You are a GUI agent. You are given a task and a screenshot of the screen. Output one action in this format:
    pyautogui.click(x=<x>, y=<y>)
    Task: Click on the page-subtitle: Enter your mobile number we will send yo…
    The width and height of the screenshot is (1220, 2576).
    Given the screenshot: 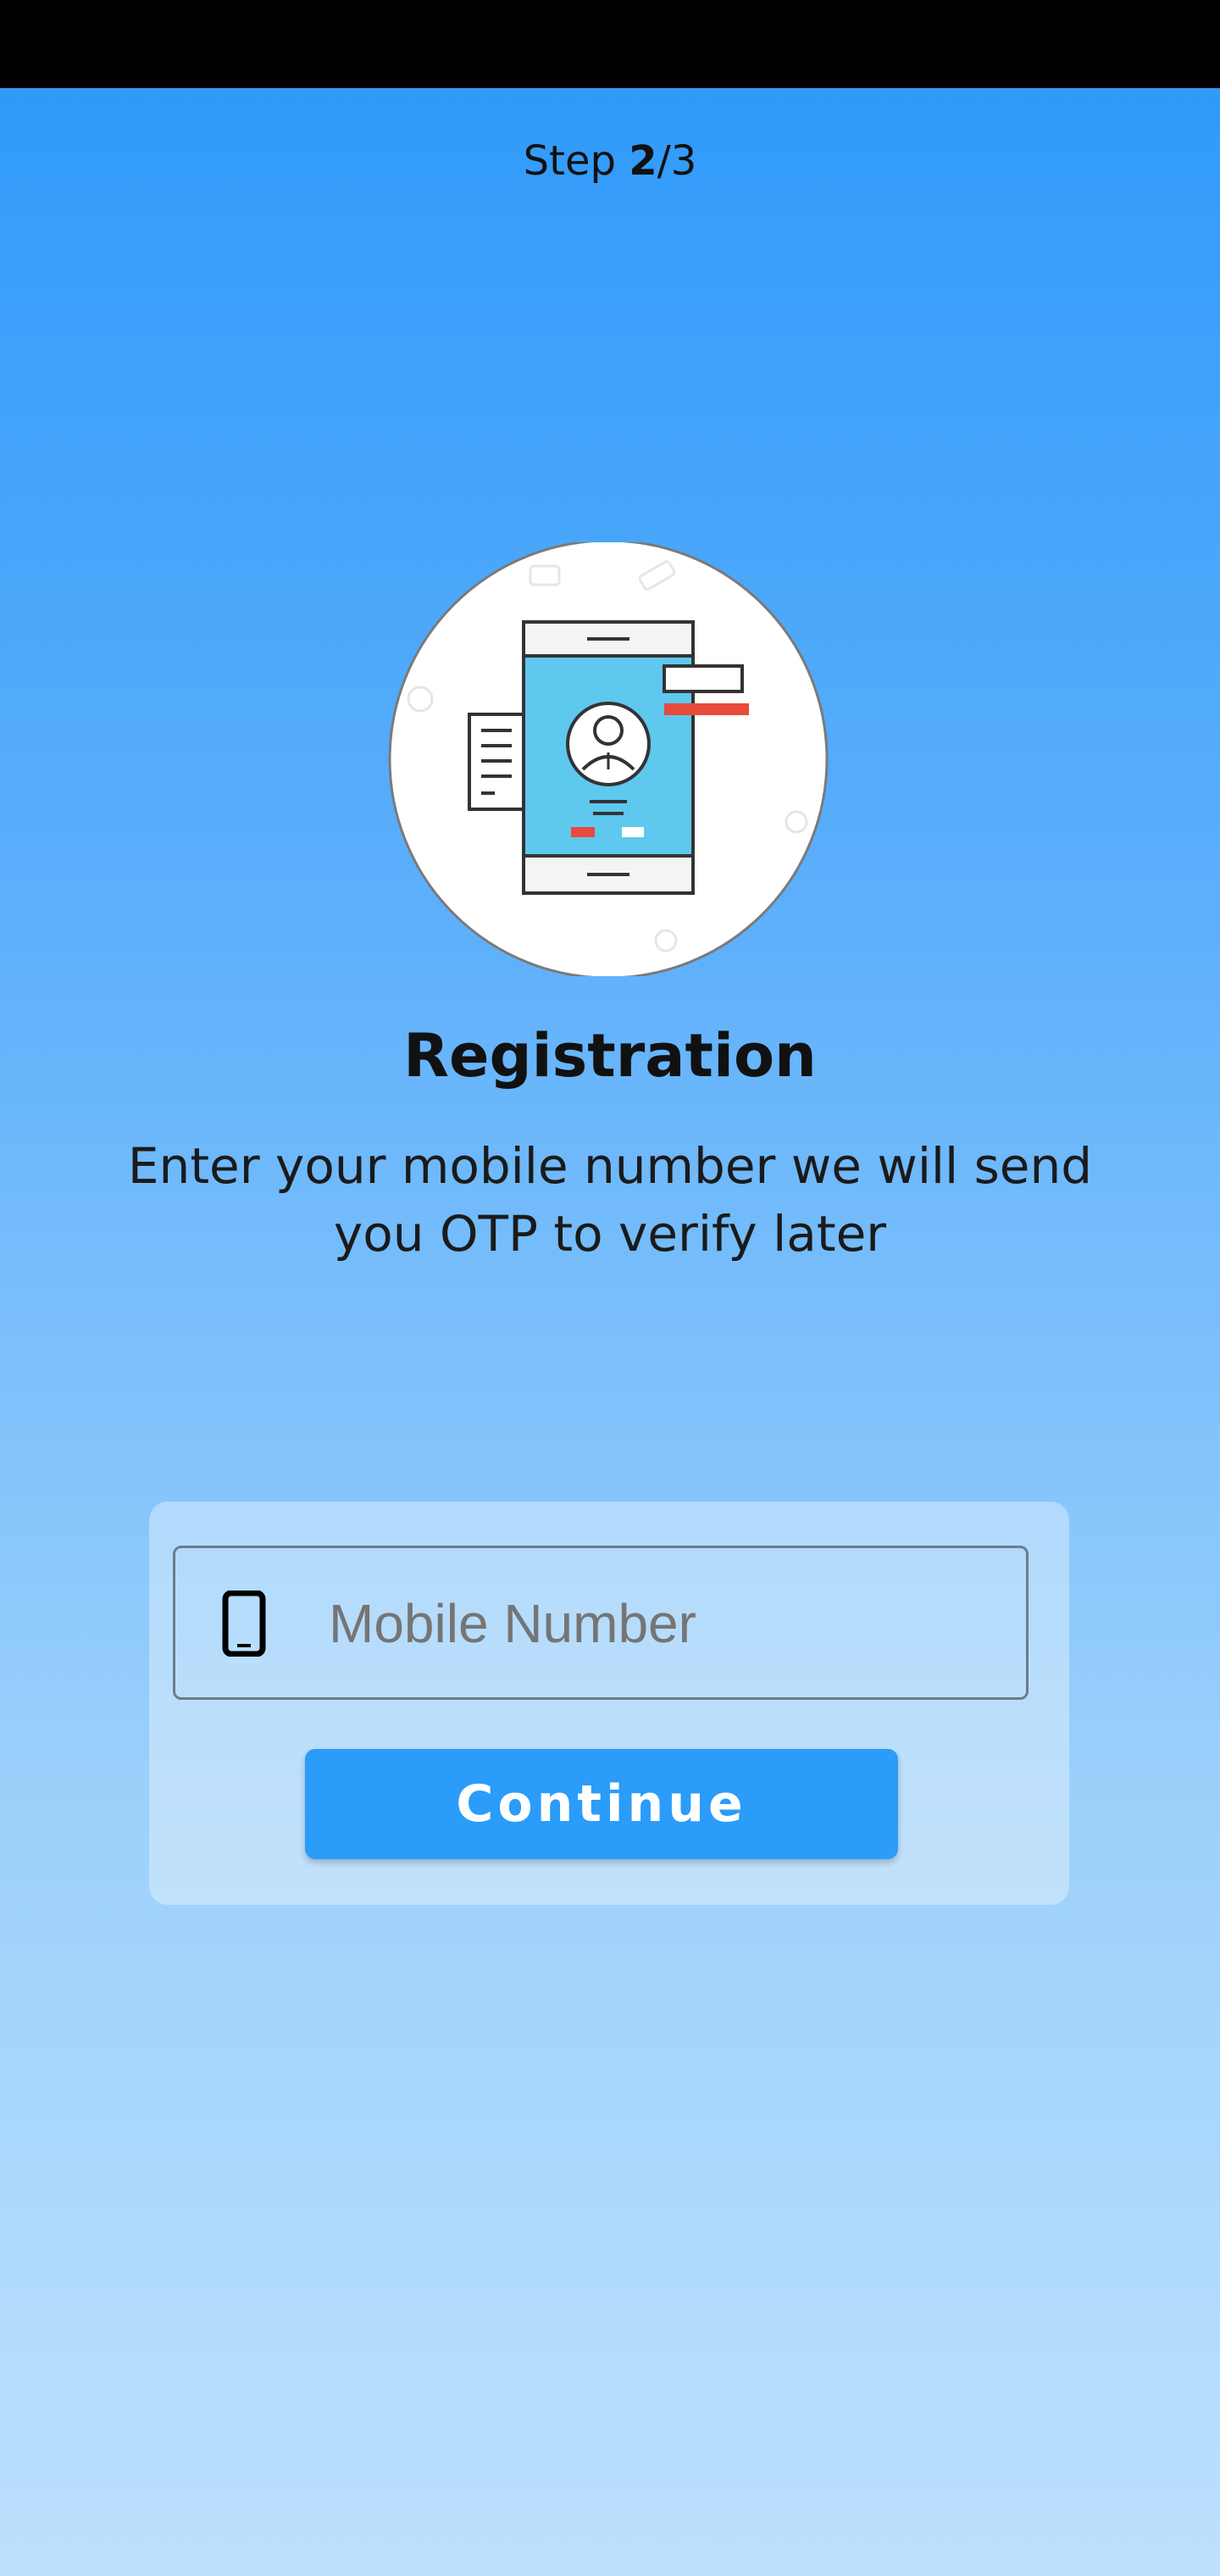 What is the action you would take?
    pyautogui.click(x=610, y=1200)
    